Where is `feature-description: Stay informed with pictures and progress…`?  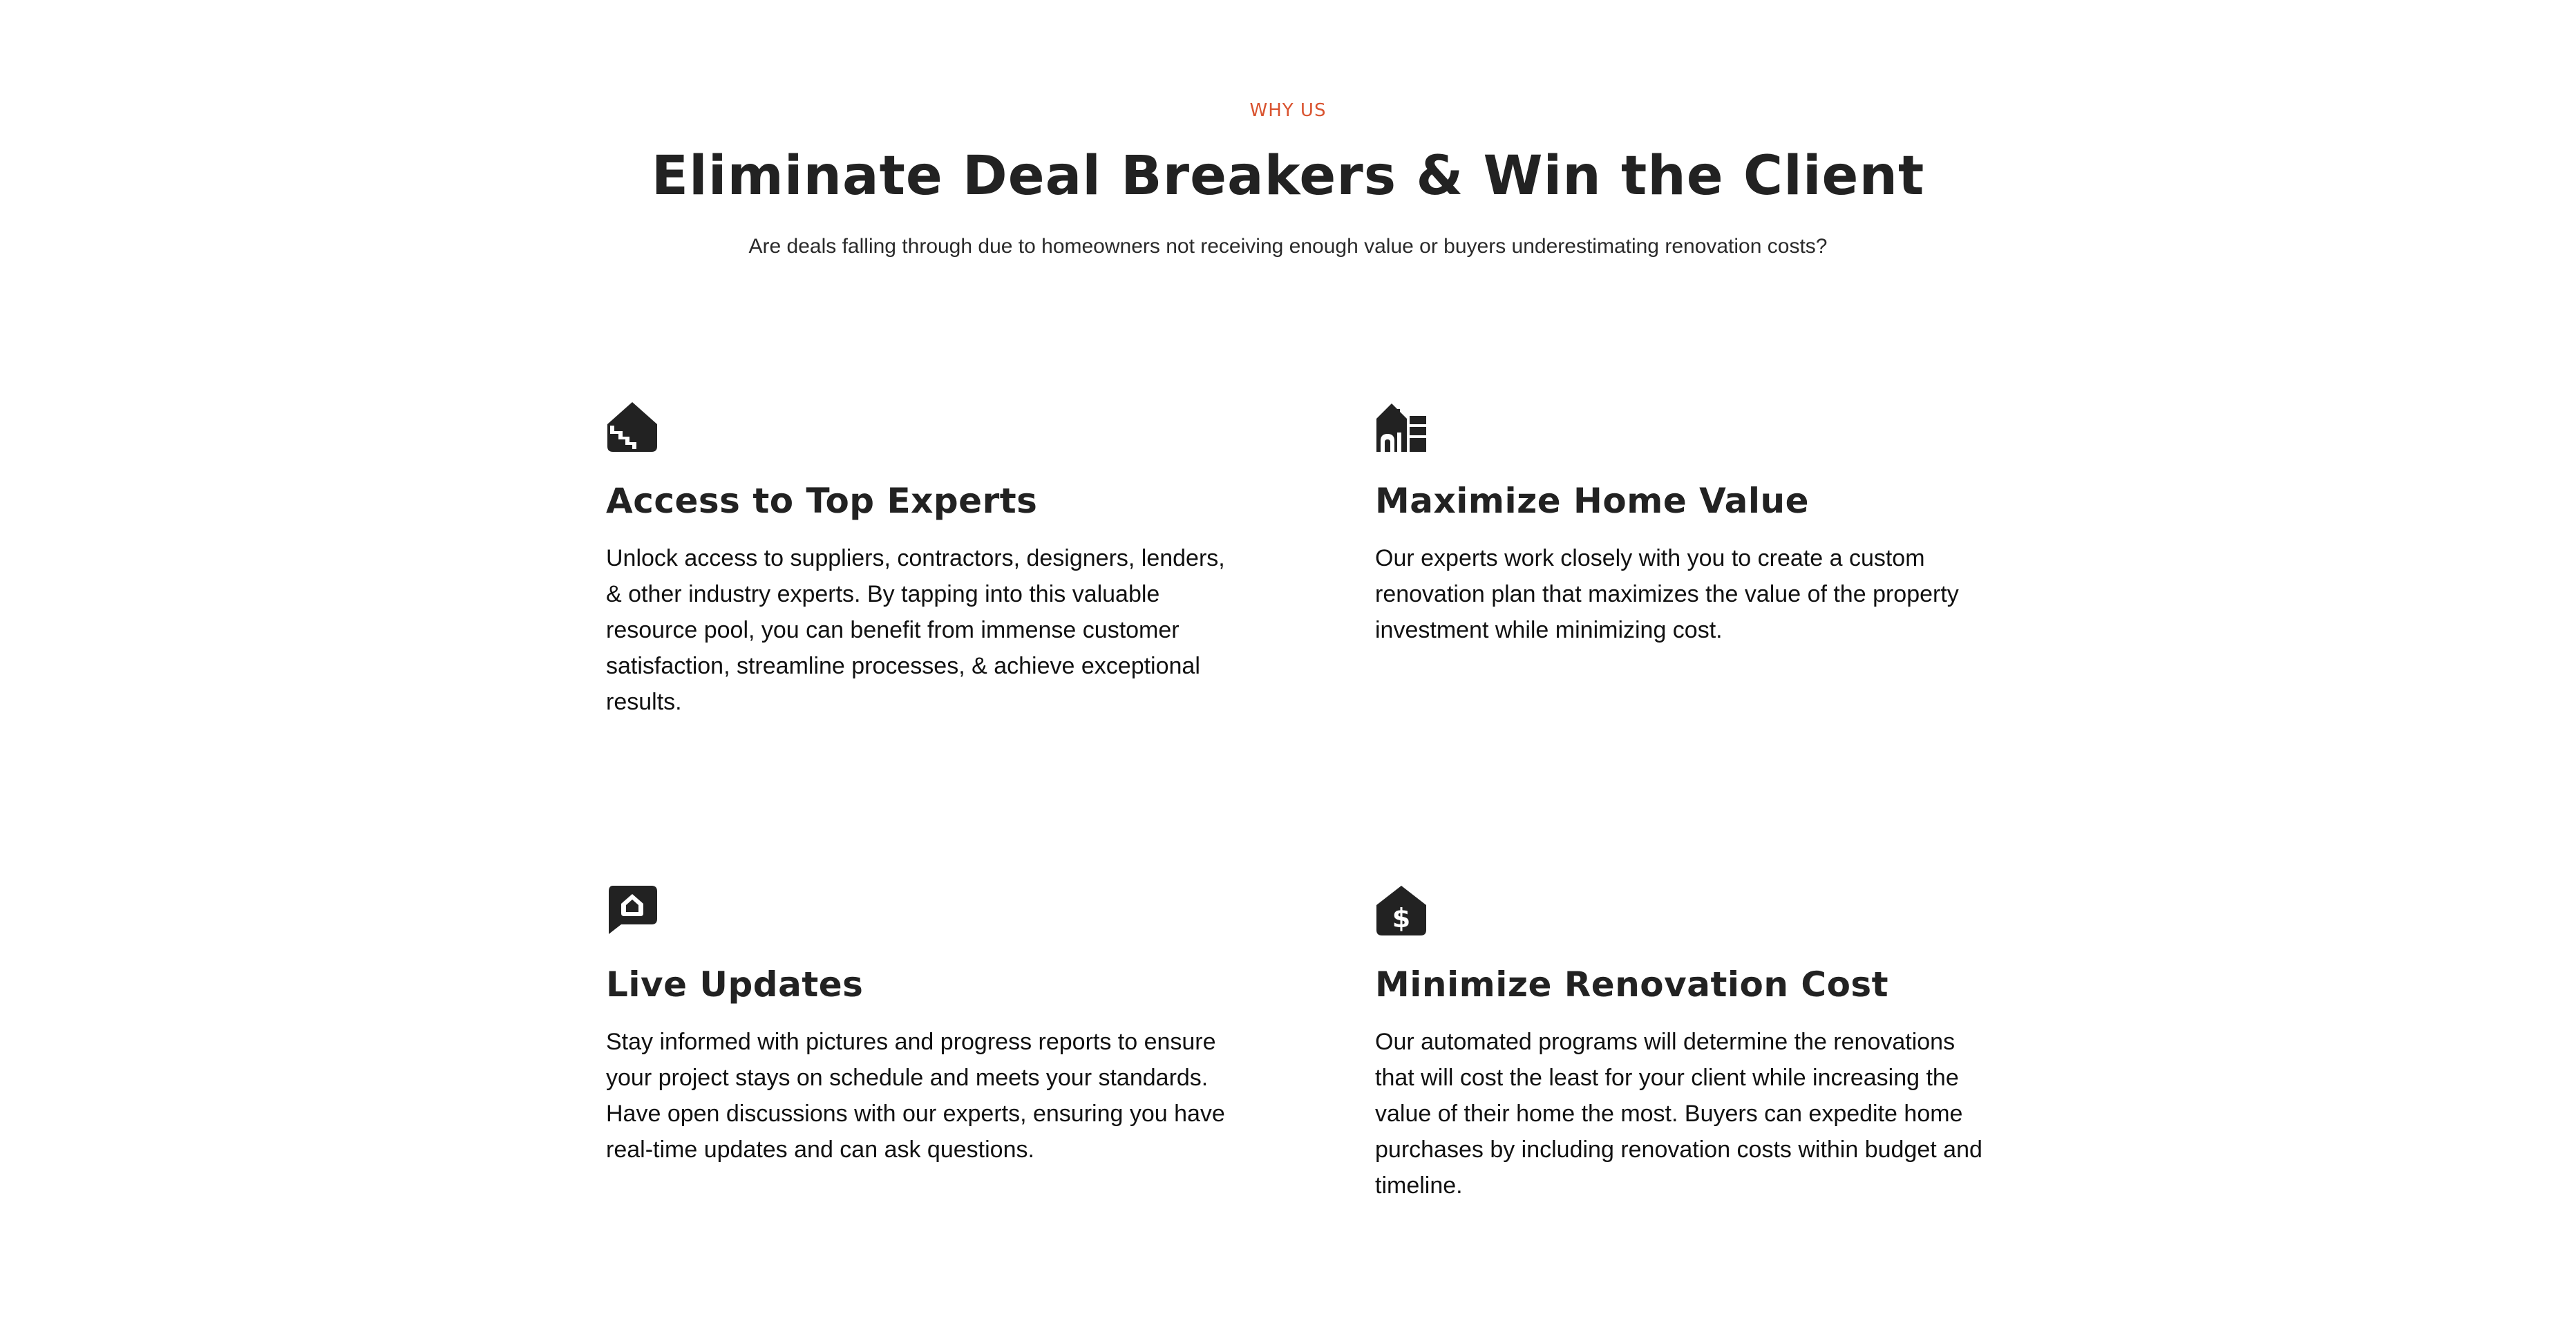
feature-description: Stay informed with pictures and progress… is located at coordinates (915, 1096).